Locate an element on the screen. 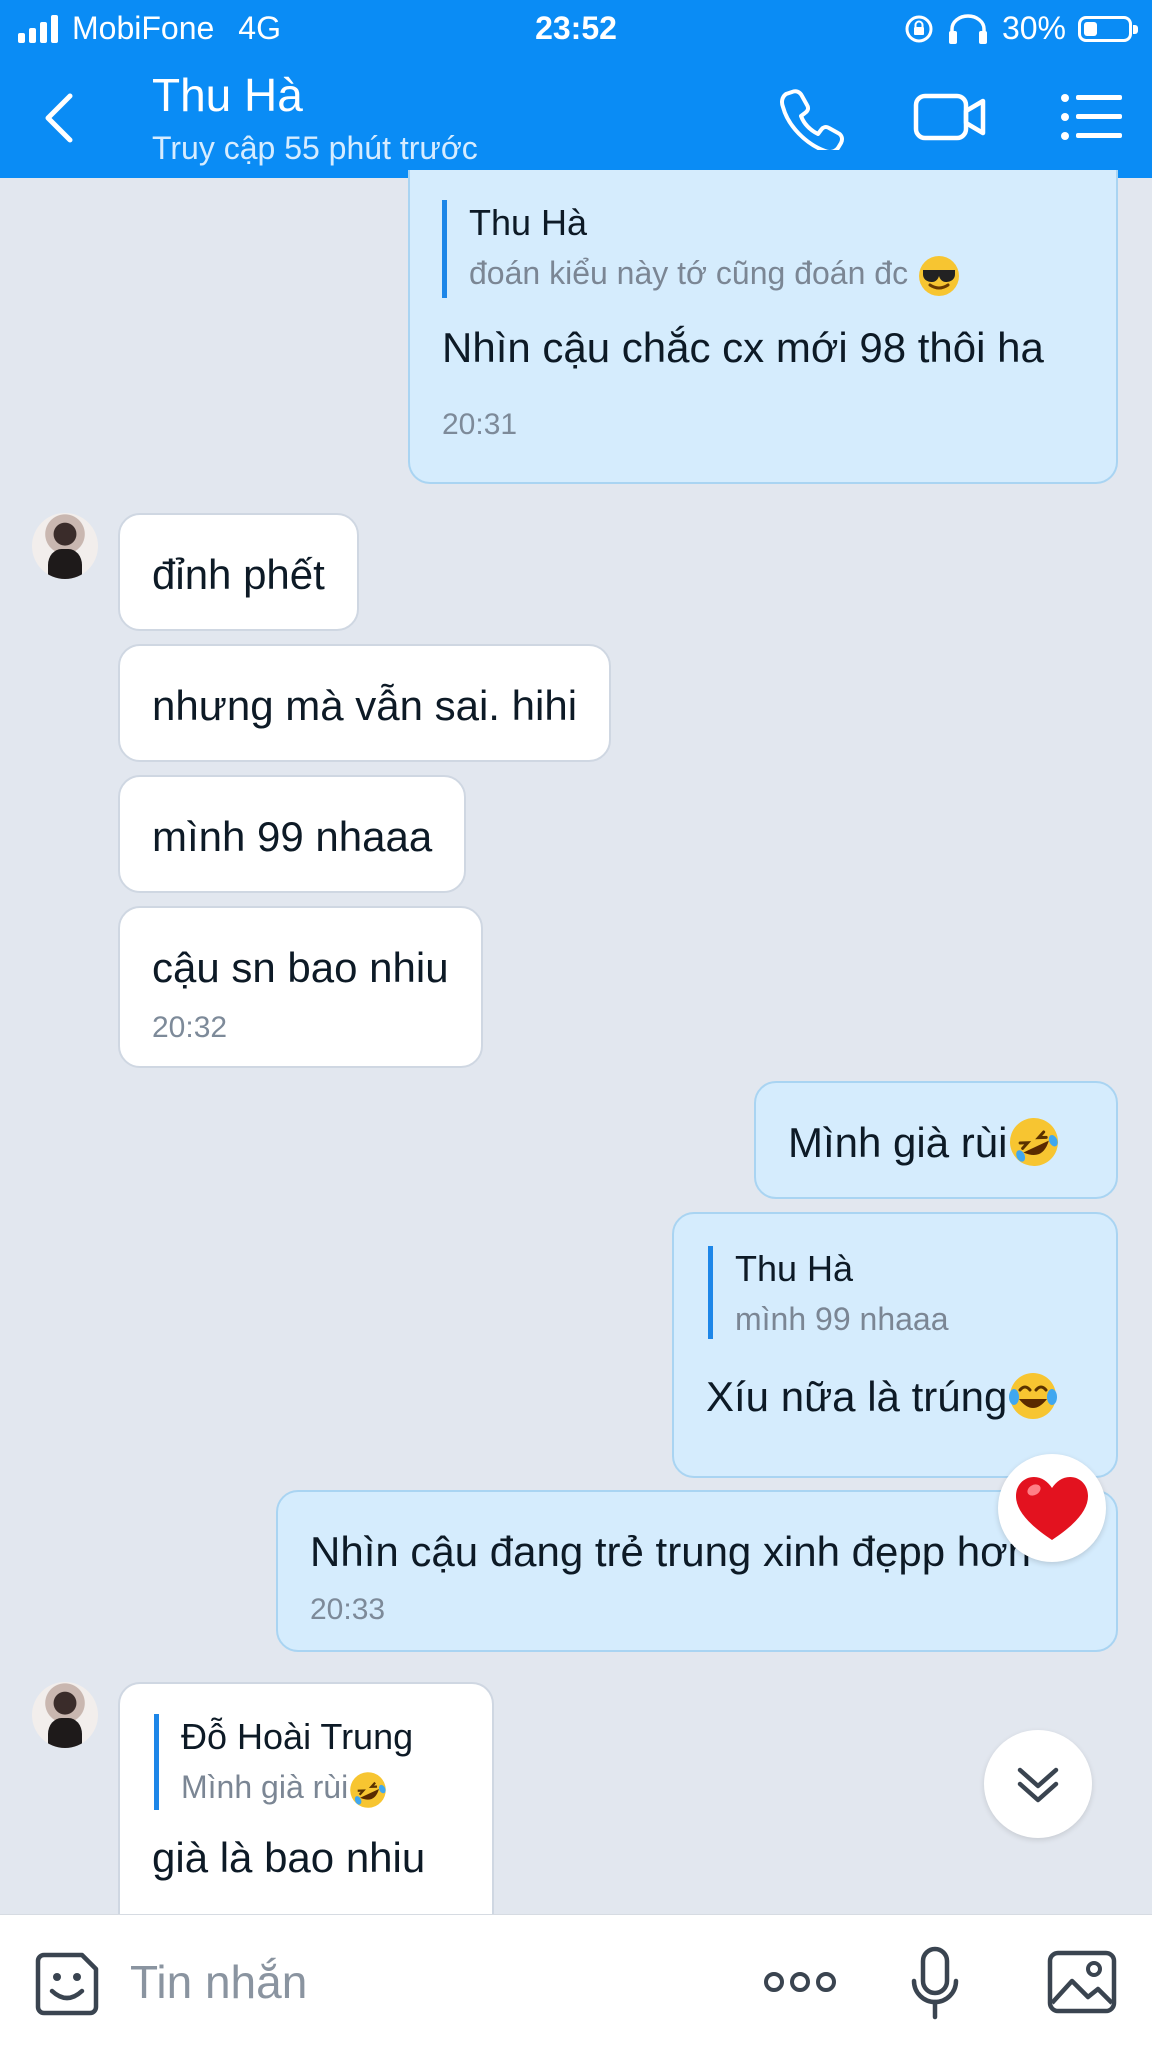 The width and height of the screenshot is (1152, 2049). heart-icon is located at coordinates (1052, 1508).